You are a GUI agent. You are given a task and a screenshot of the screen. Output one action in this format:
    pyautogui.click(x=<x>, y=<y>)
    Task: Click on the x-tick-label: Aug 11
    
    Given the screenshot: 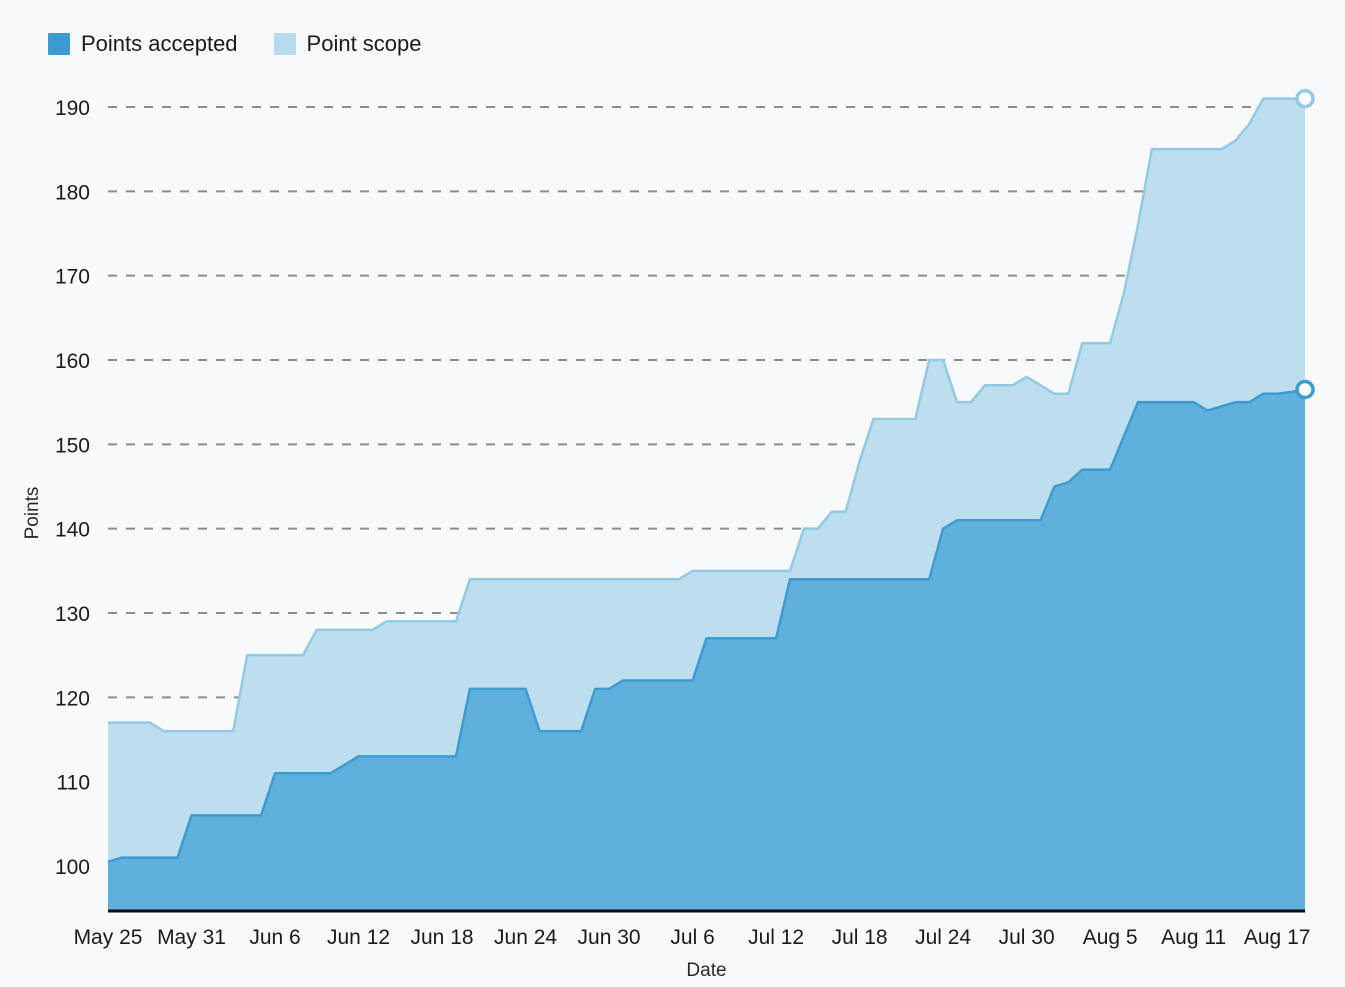 What is the action you would take?
    pyautogui.click(x=1193, y=937)
    